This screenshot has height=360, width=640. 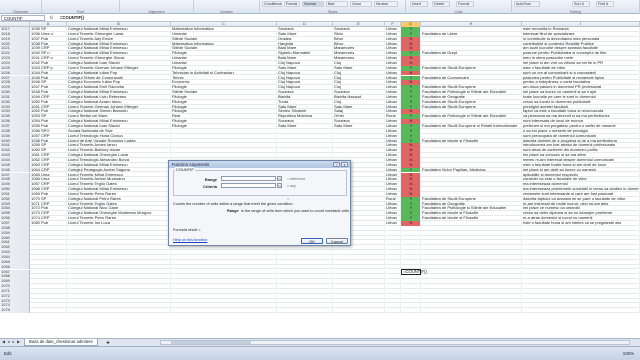 I want to click on ribbon-group-label: Alignment, so click(x=156, y=11).